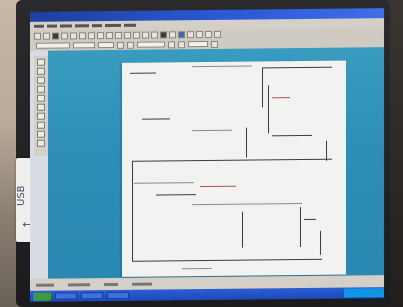 Image resolution: width=403 pixels, height=307 pixels. Describe the element at coordinates (41, 134) in the screenshot. I see `erase-tool-icon` at that location.